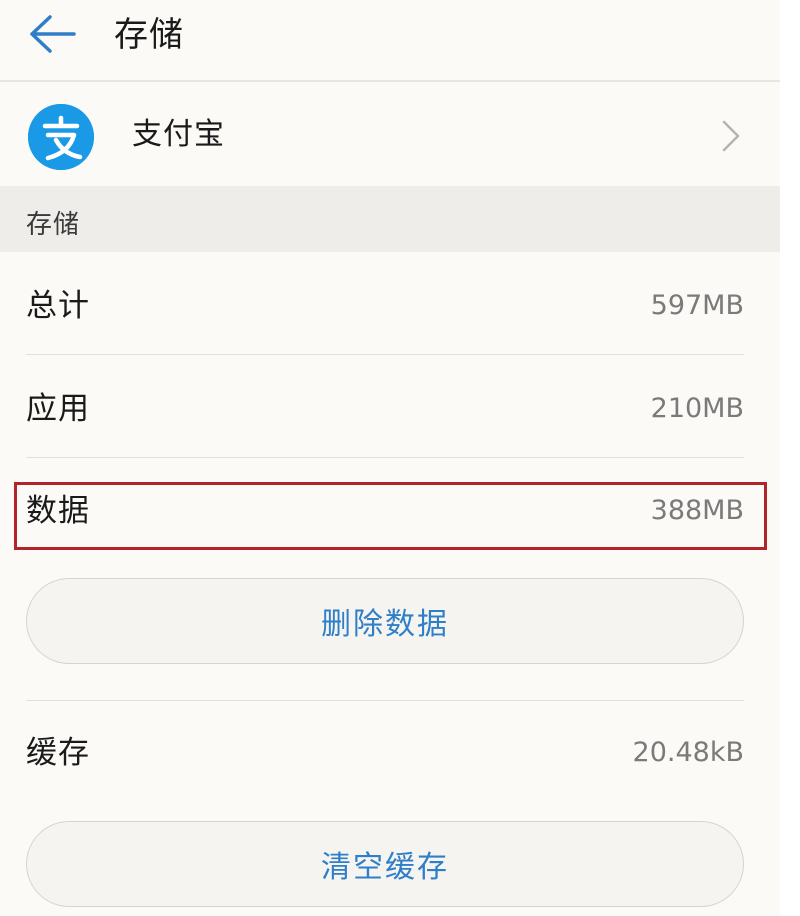 The height and width of the screenshot is (916, 800). I want to click on back-arrow-icon, so click(53, 34).